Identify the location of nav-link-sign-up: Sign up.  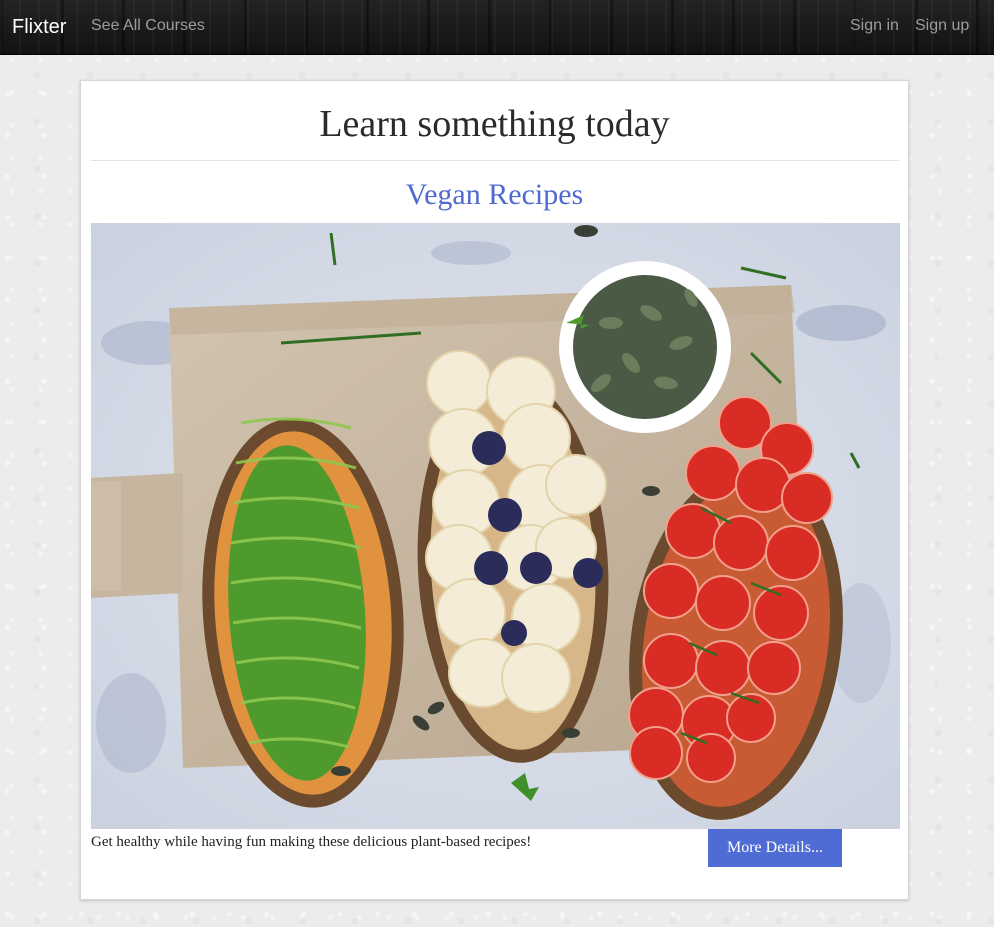
(942, 26).